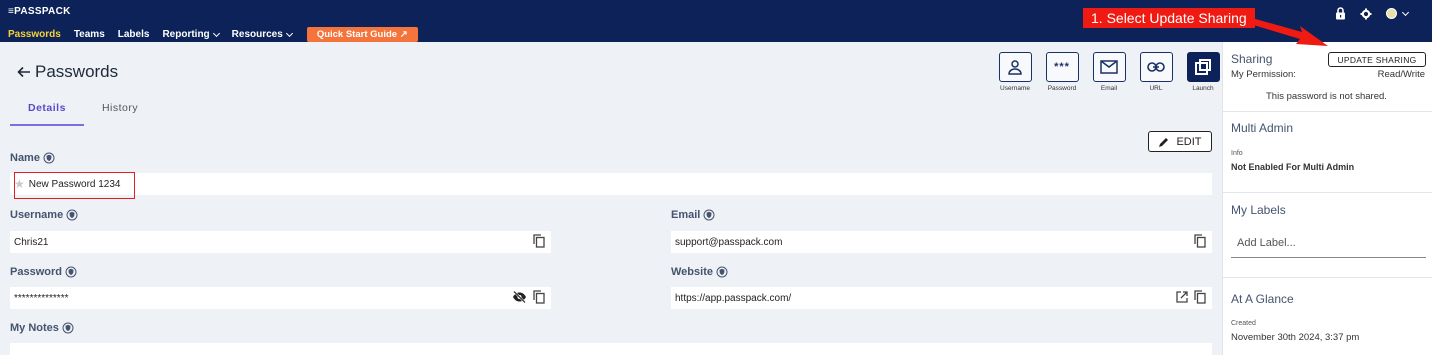 This screenshot has height=355, width=1432. I want to click on email-label: Email, so click(693, 215).